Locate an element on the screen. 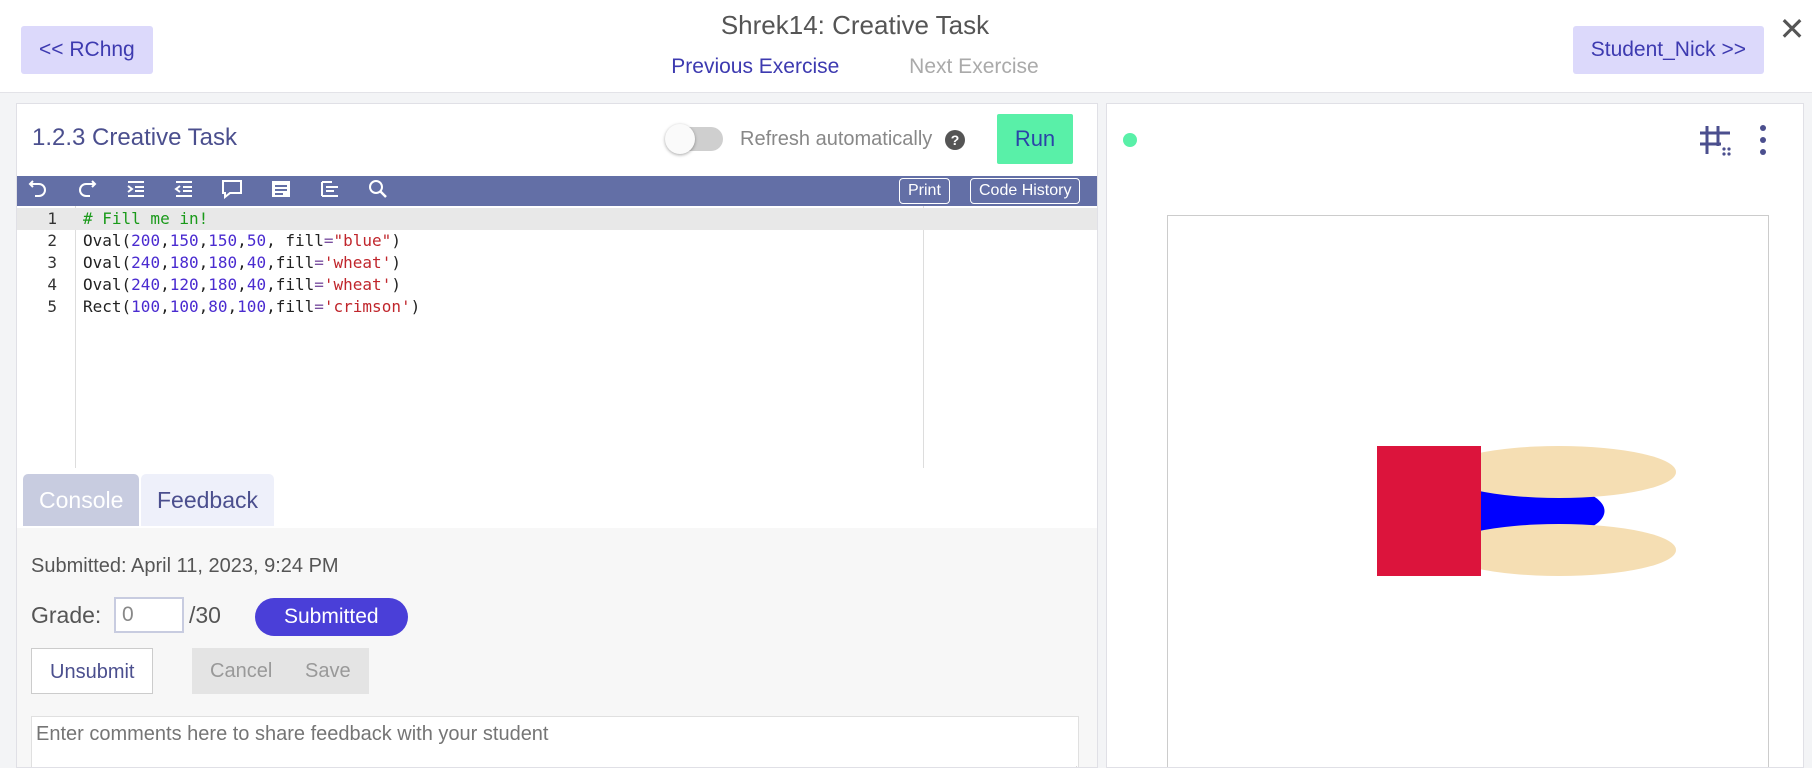 The image size is (1812, 768). line-number: 4 is located at coordinates (52, 284).